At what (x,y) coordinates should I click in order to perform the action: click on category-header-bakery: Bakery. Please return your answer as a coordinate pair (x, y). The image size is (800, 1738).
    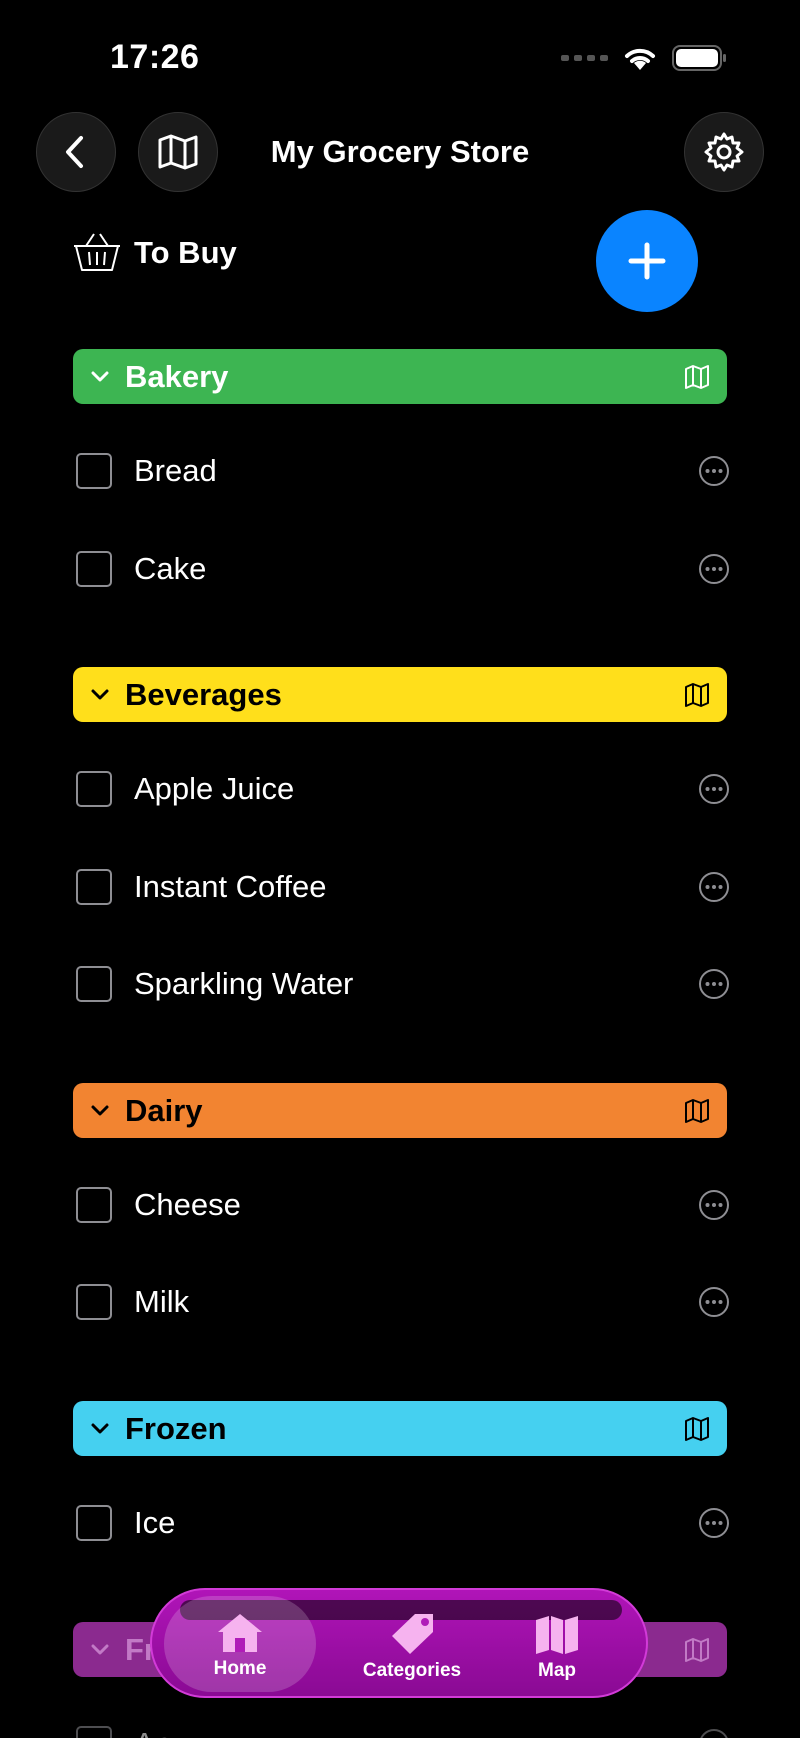
    Looking at the image, I should click on (400, 376).